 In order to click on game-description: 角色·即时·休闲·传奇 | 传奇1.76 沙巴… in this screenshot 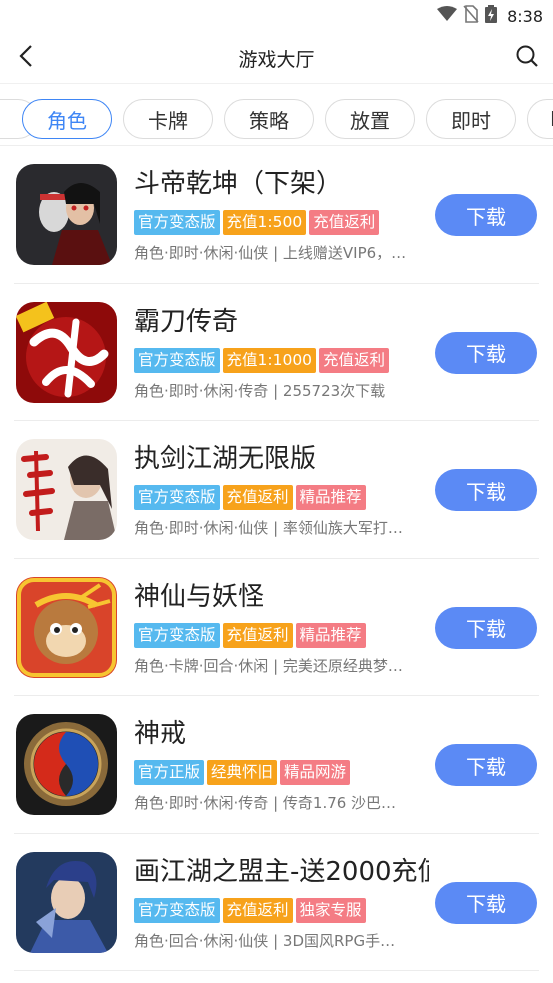, I will do `click(265, 803)`.